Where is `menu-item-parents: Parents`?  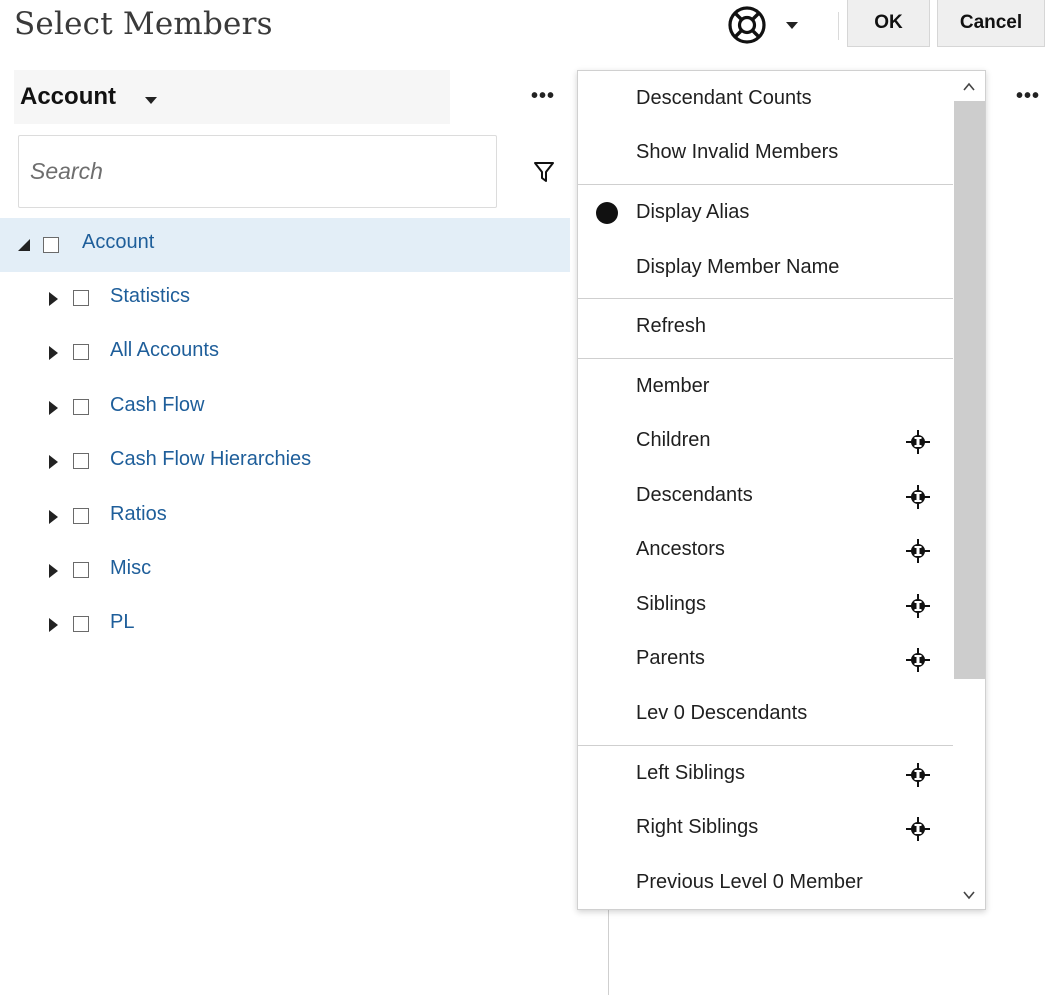 menu-item-parents: Parents is located at coordinates (765, 659).